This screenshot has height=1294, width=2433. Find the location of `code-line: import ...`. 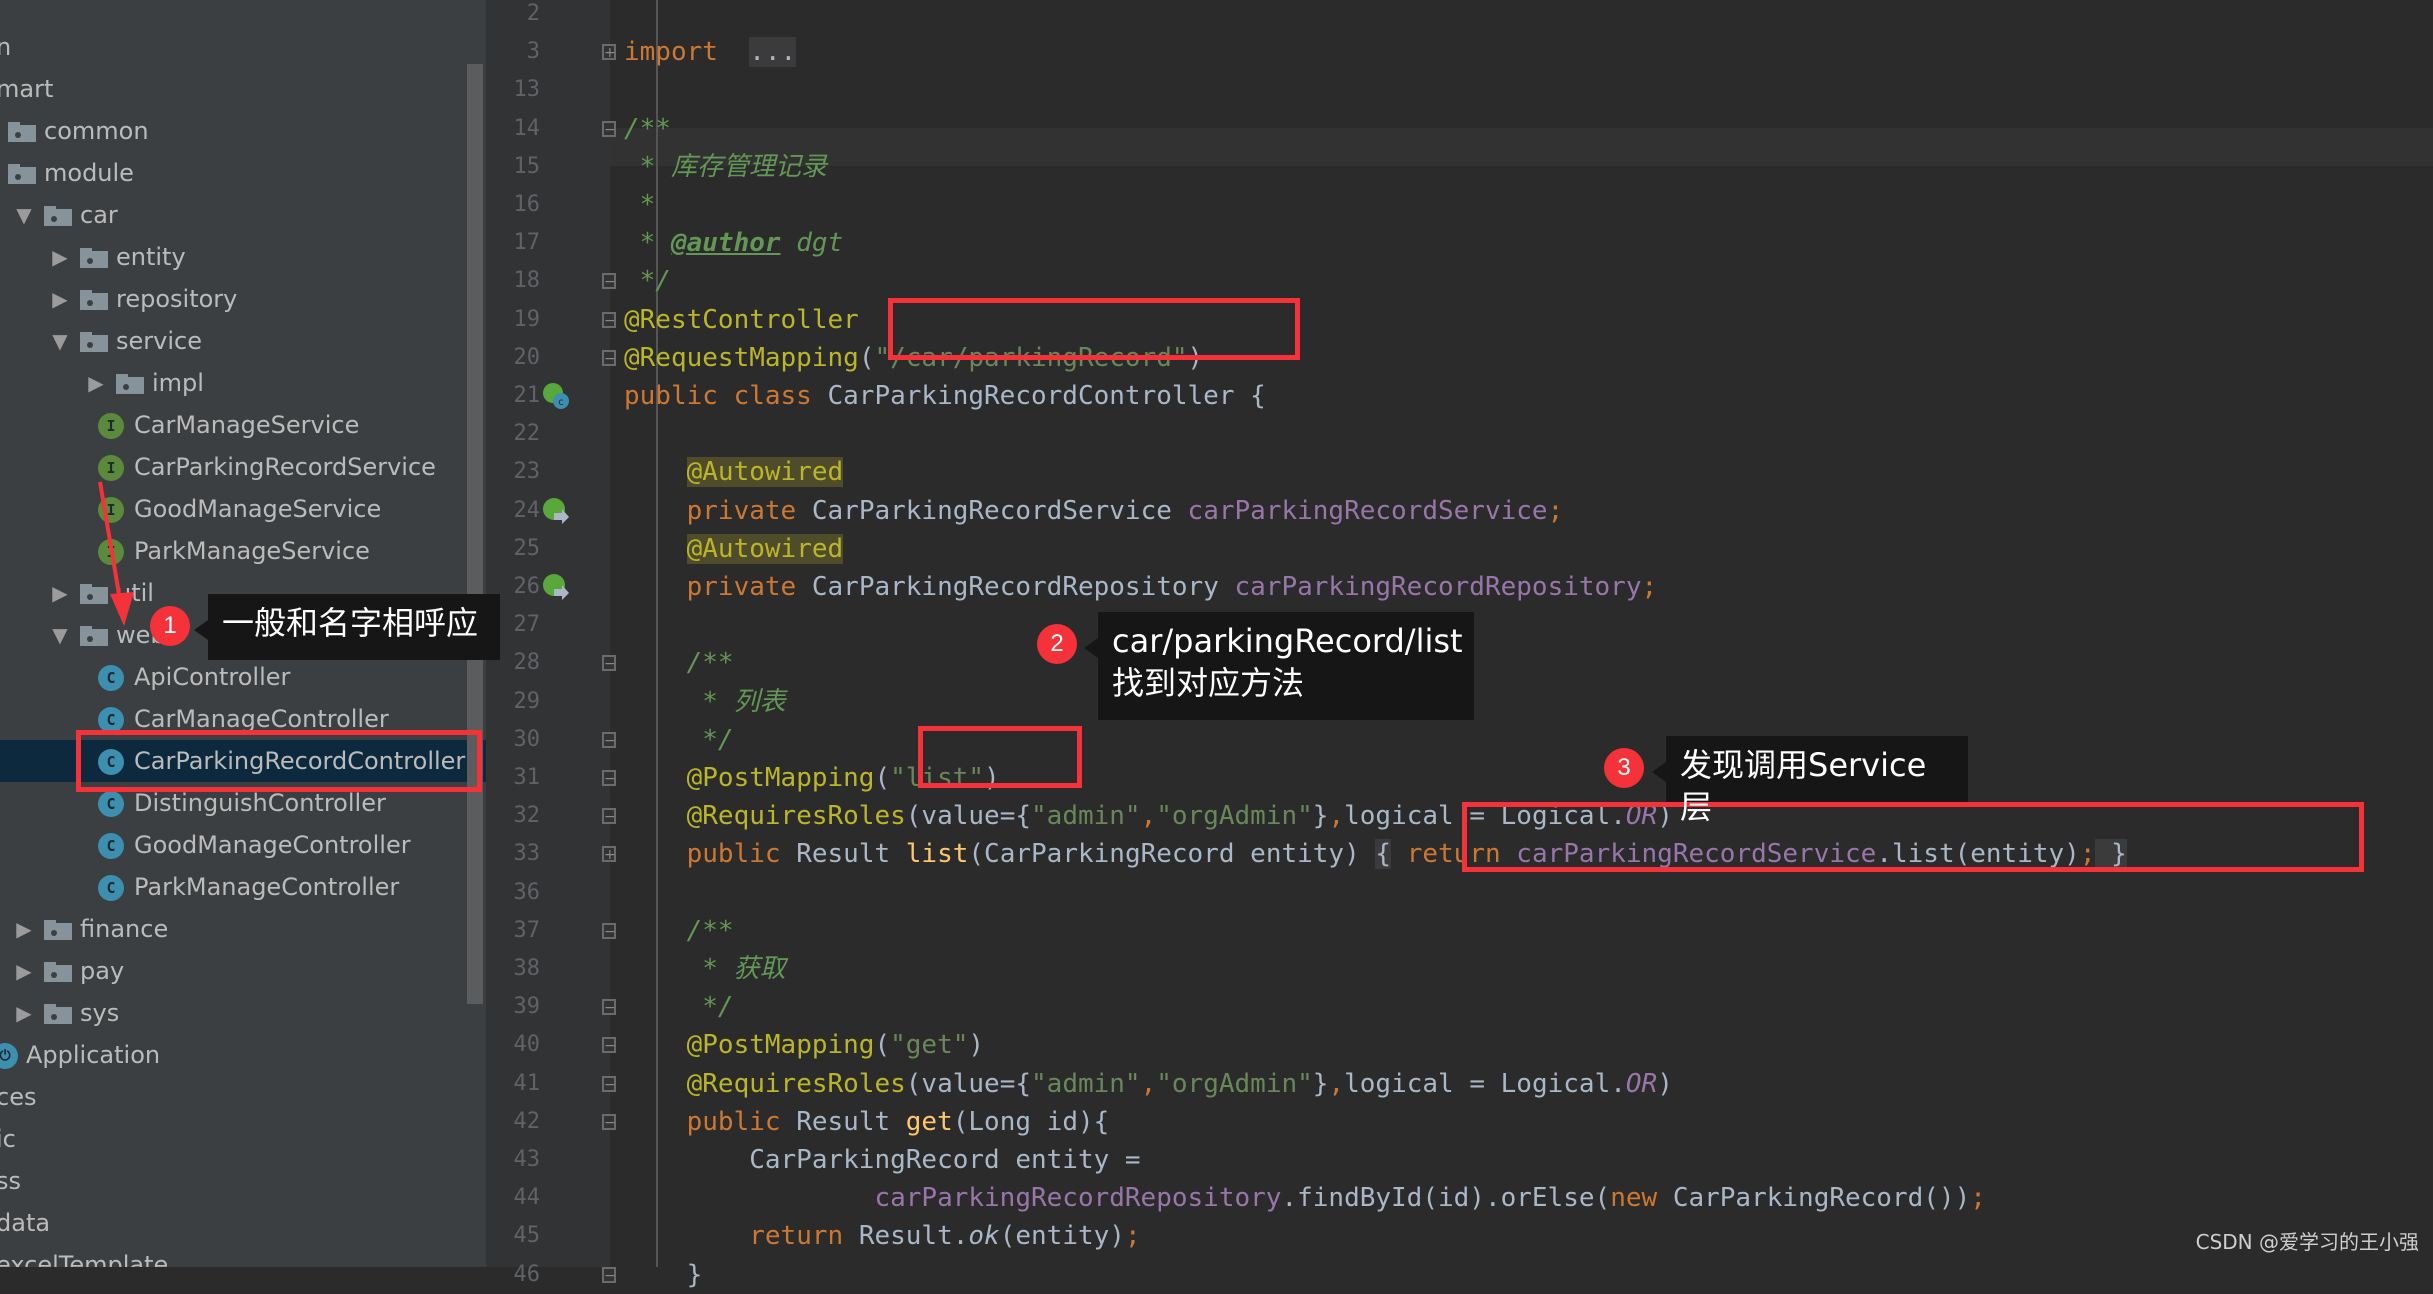

code-line: import ... is located at coordinates (710, 52).